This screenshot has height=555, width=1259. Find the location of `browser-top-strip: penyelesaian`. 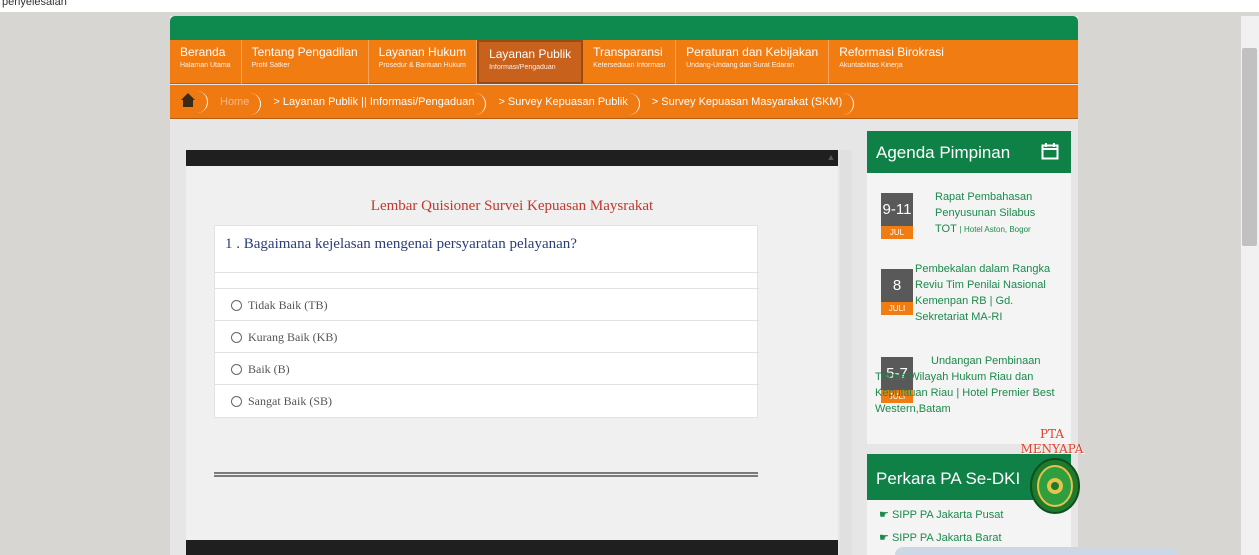

browser-top-strip: penyelesaian is located at coordinates (629, 6).